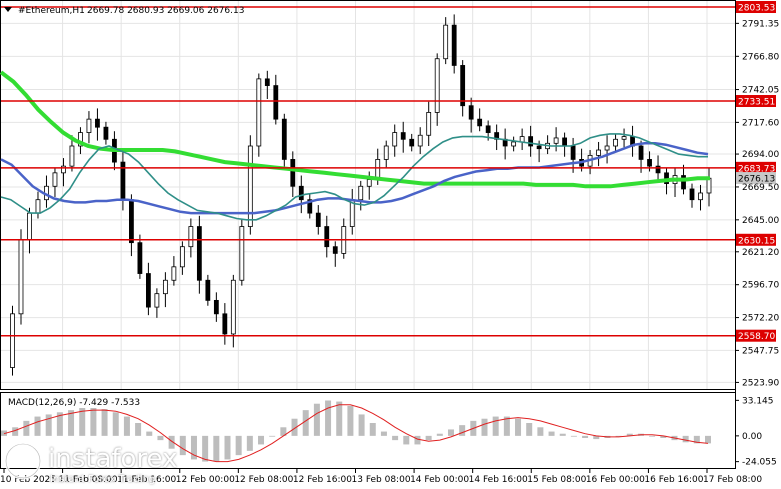 The height and width of the screenshot is (489, 781). I want to click on x-tick-label: 14 Feb 16:00, so click(498, 480).